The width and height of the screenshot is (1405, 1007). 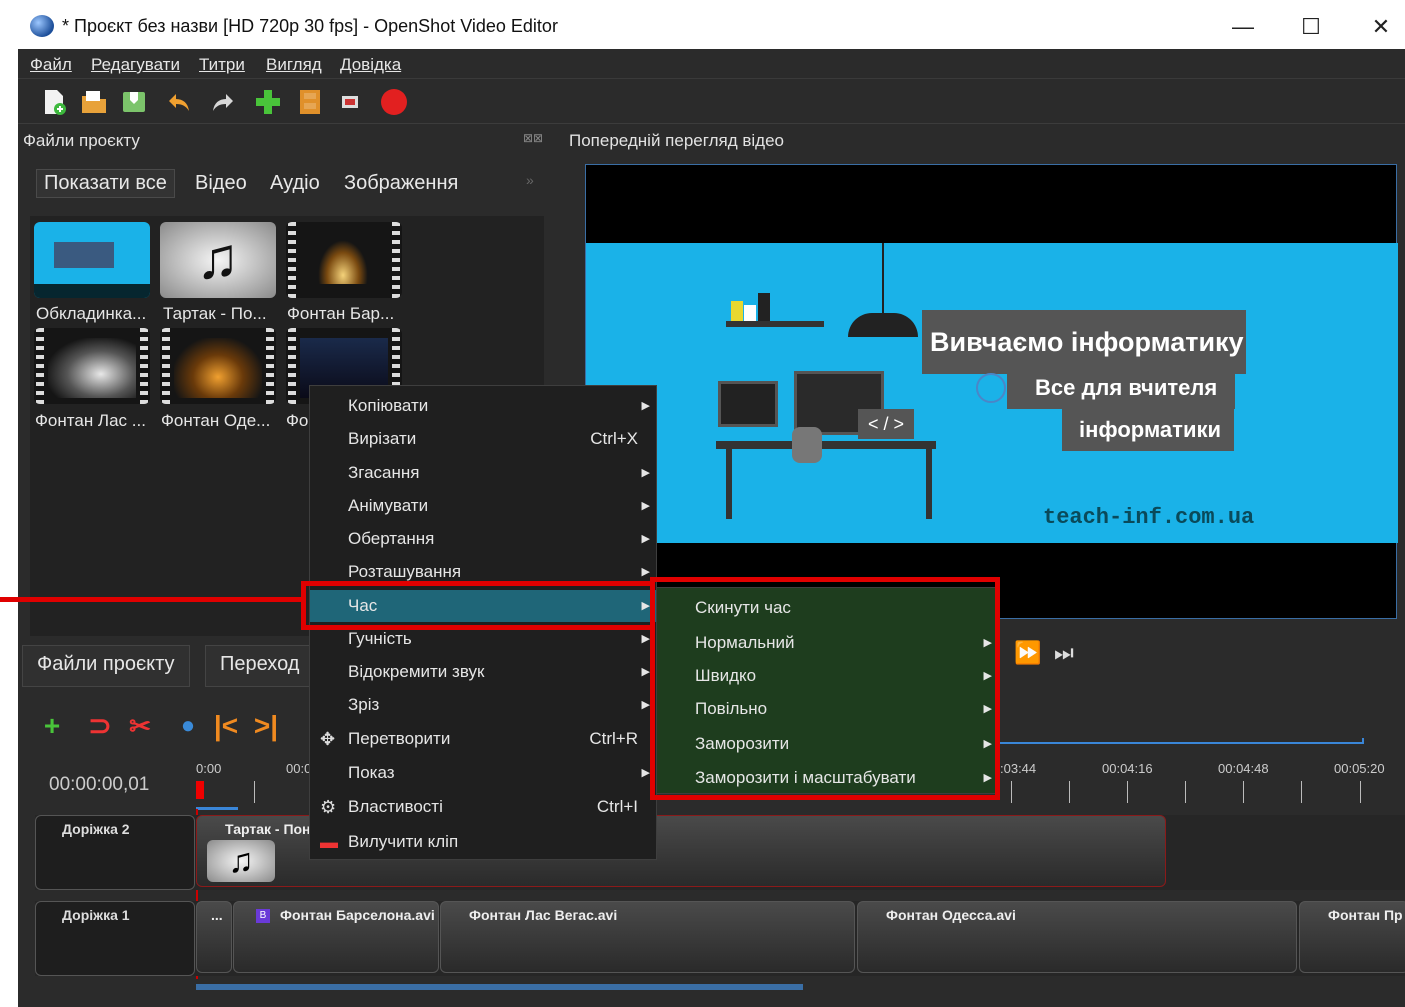 What do you see at coordinates (81, 140) in the screenshot?
I see `project-files-header: Файли проєкту` at bounding box center [81, 140].